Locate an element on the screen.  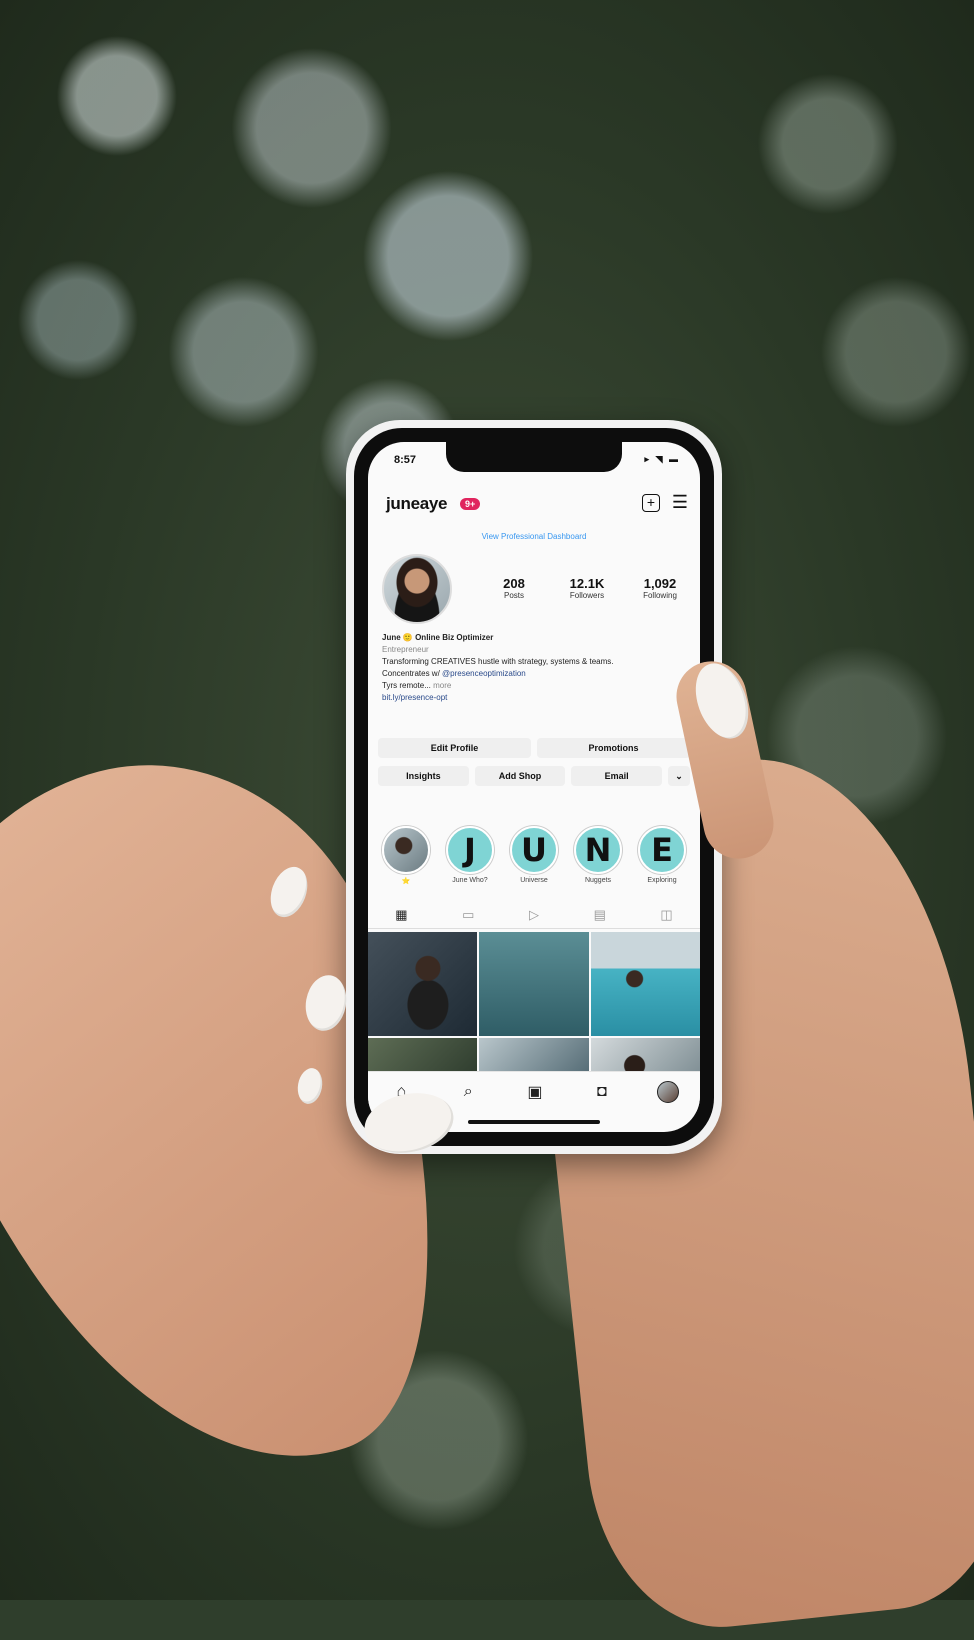
stat-followers: 12.1K Followers is located at coordinates (587, 588).